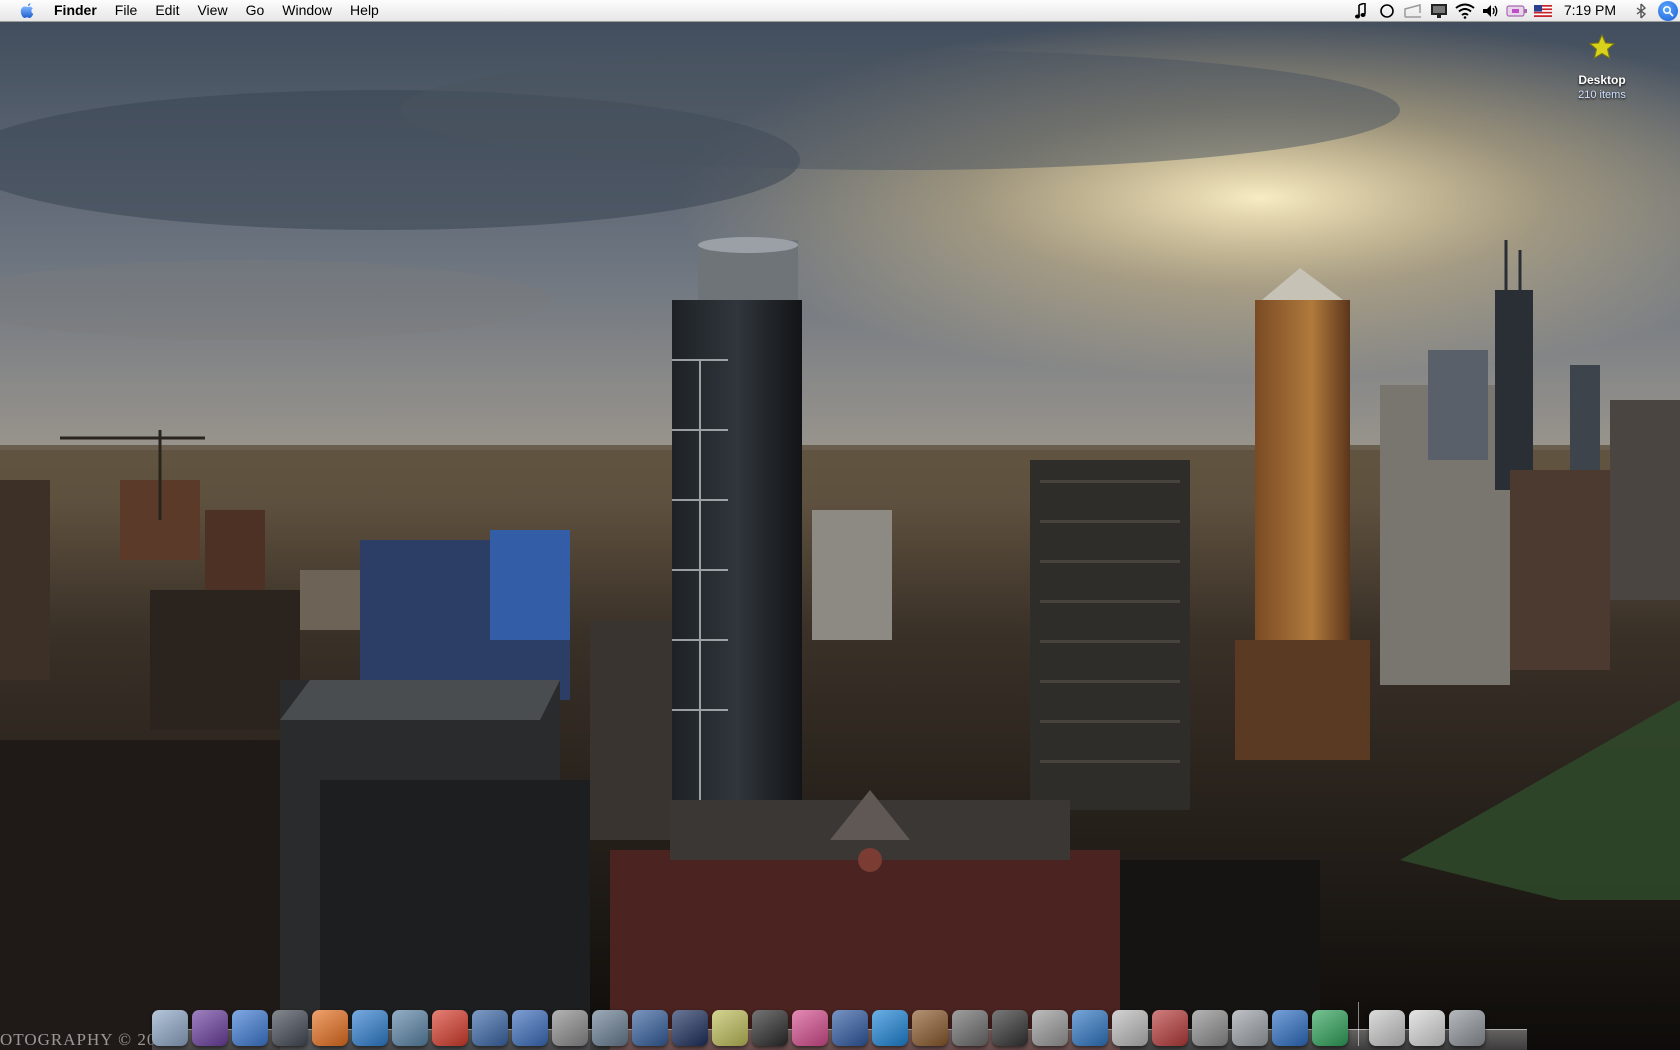 This screenshot has width=1680, height=1050. I want to click on menu-help: Help, so click(364, 10).